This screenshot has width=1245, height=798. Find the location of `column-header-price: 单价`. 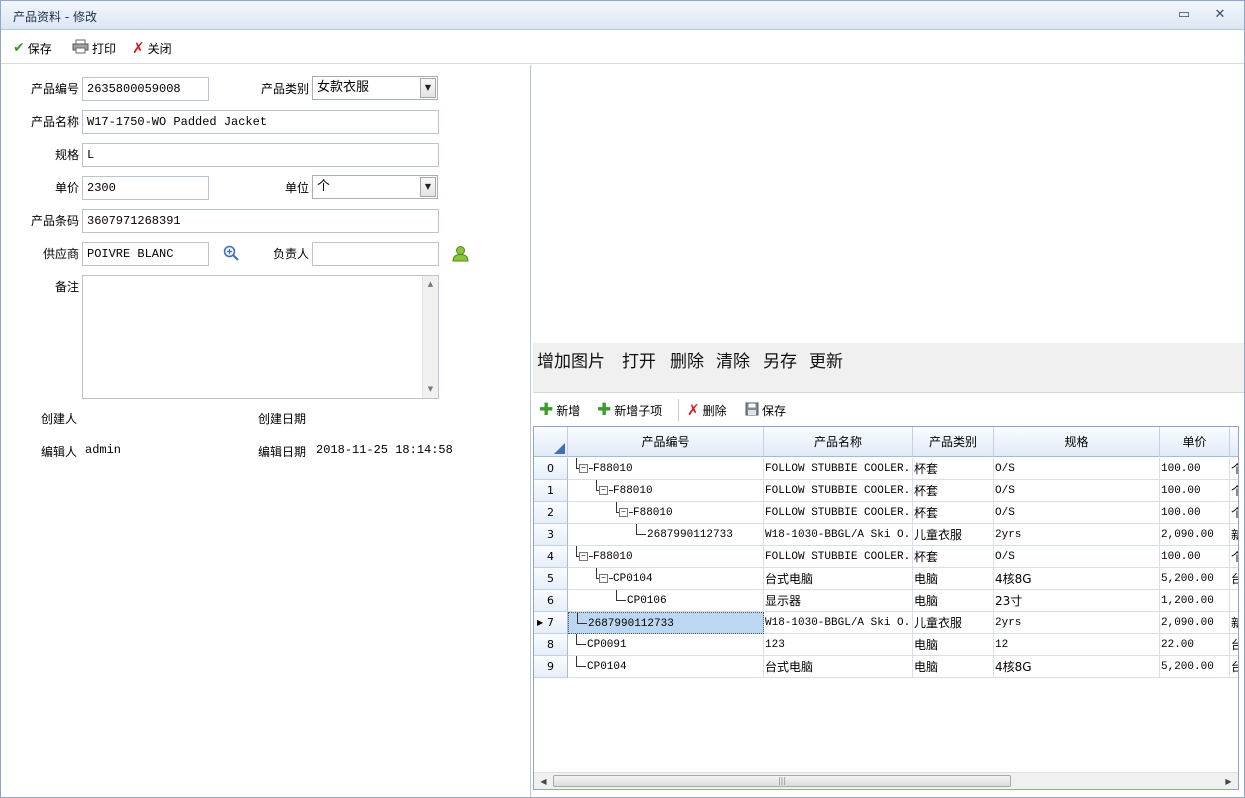

column-header-price: 单价 is located at coordinates (1195, 442).